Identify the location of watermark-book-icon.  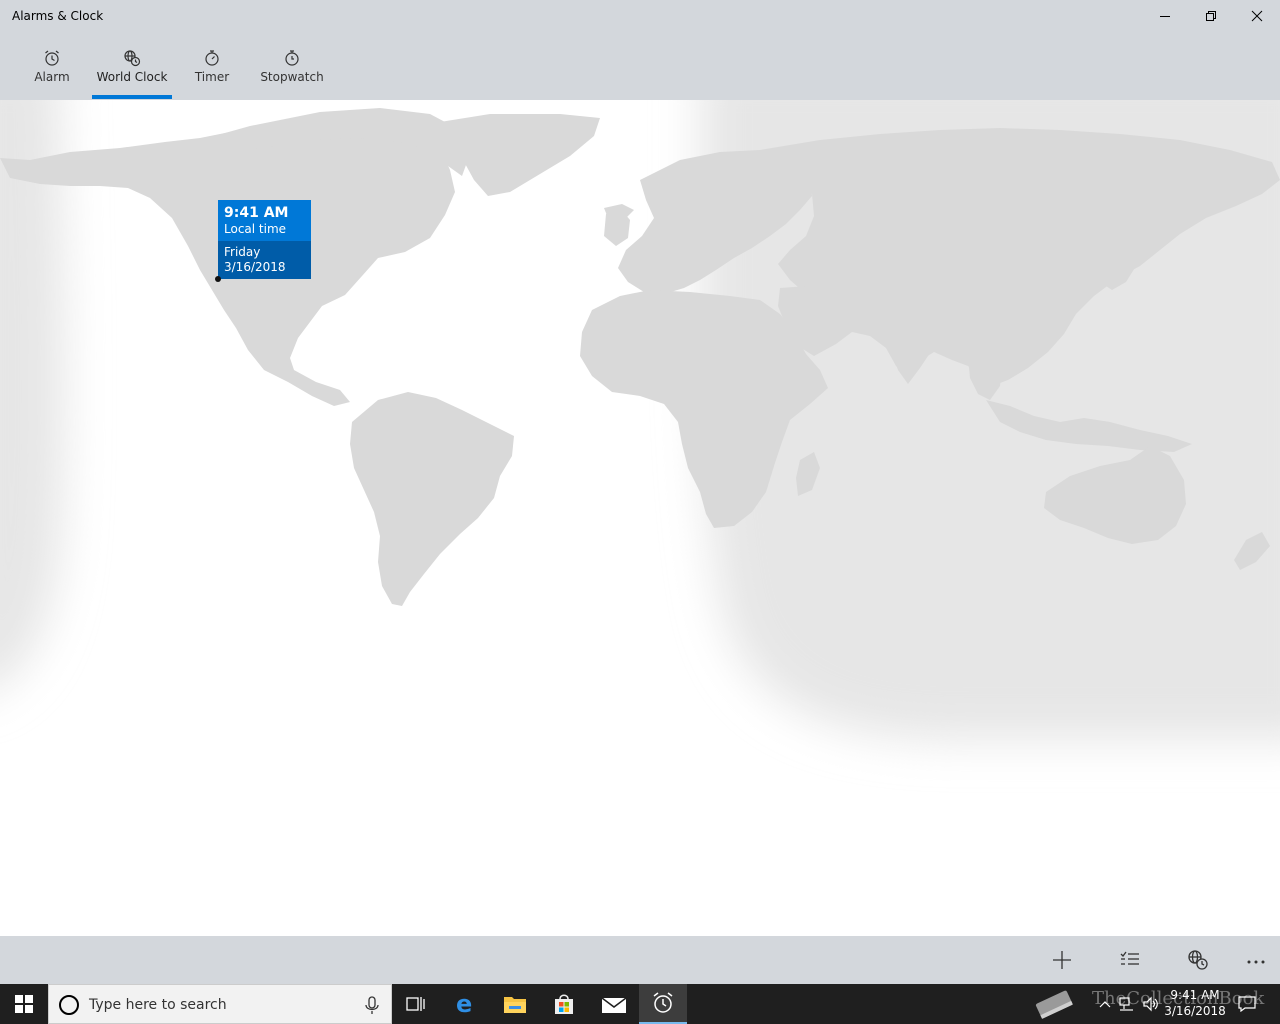
(1055, 1004).